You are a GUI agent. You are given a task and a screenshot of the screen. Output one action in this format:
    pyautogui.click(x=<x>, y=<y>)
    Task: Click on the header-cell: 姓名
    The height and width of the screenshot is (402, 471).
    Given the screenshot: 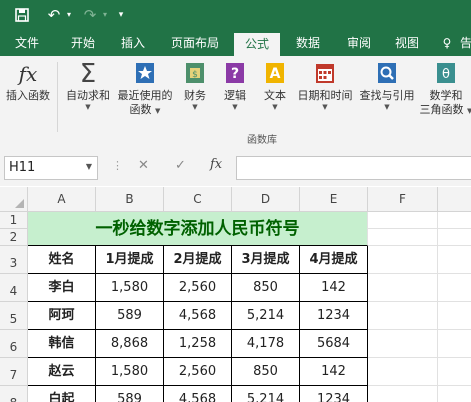 What is the action you would take?
    pyautogui.click(x=62, y=260)
    